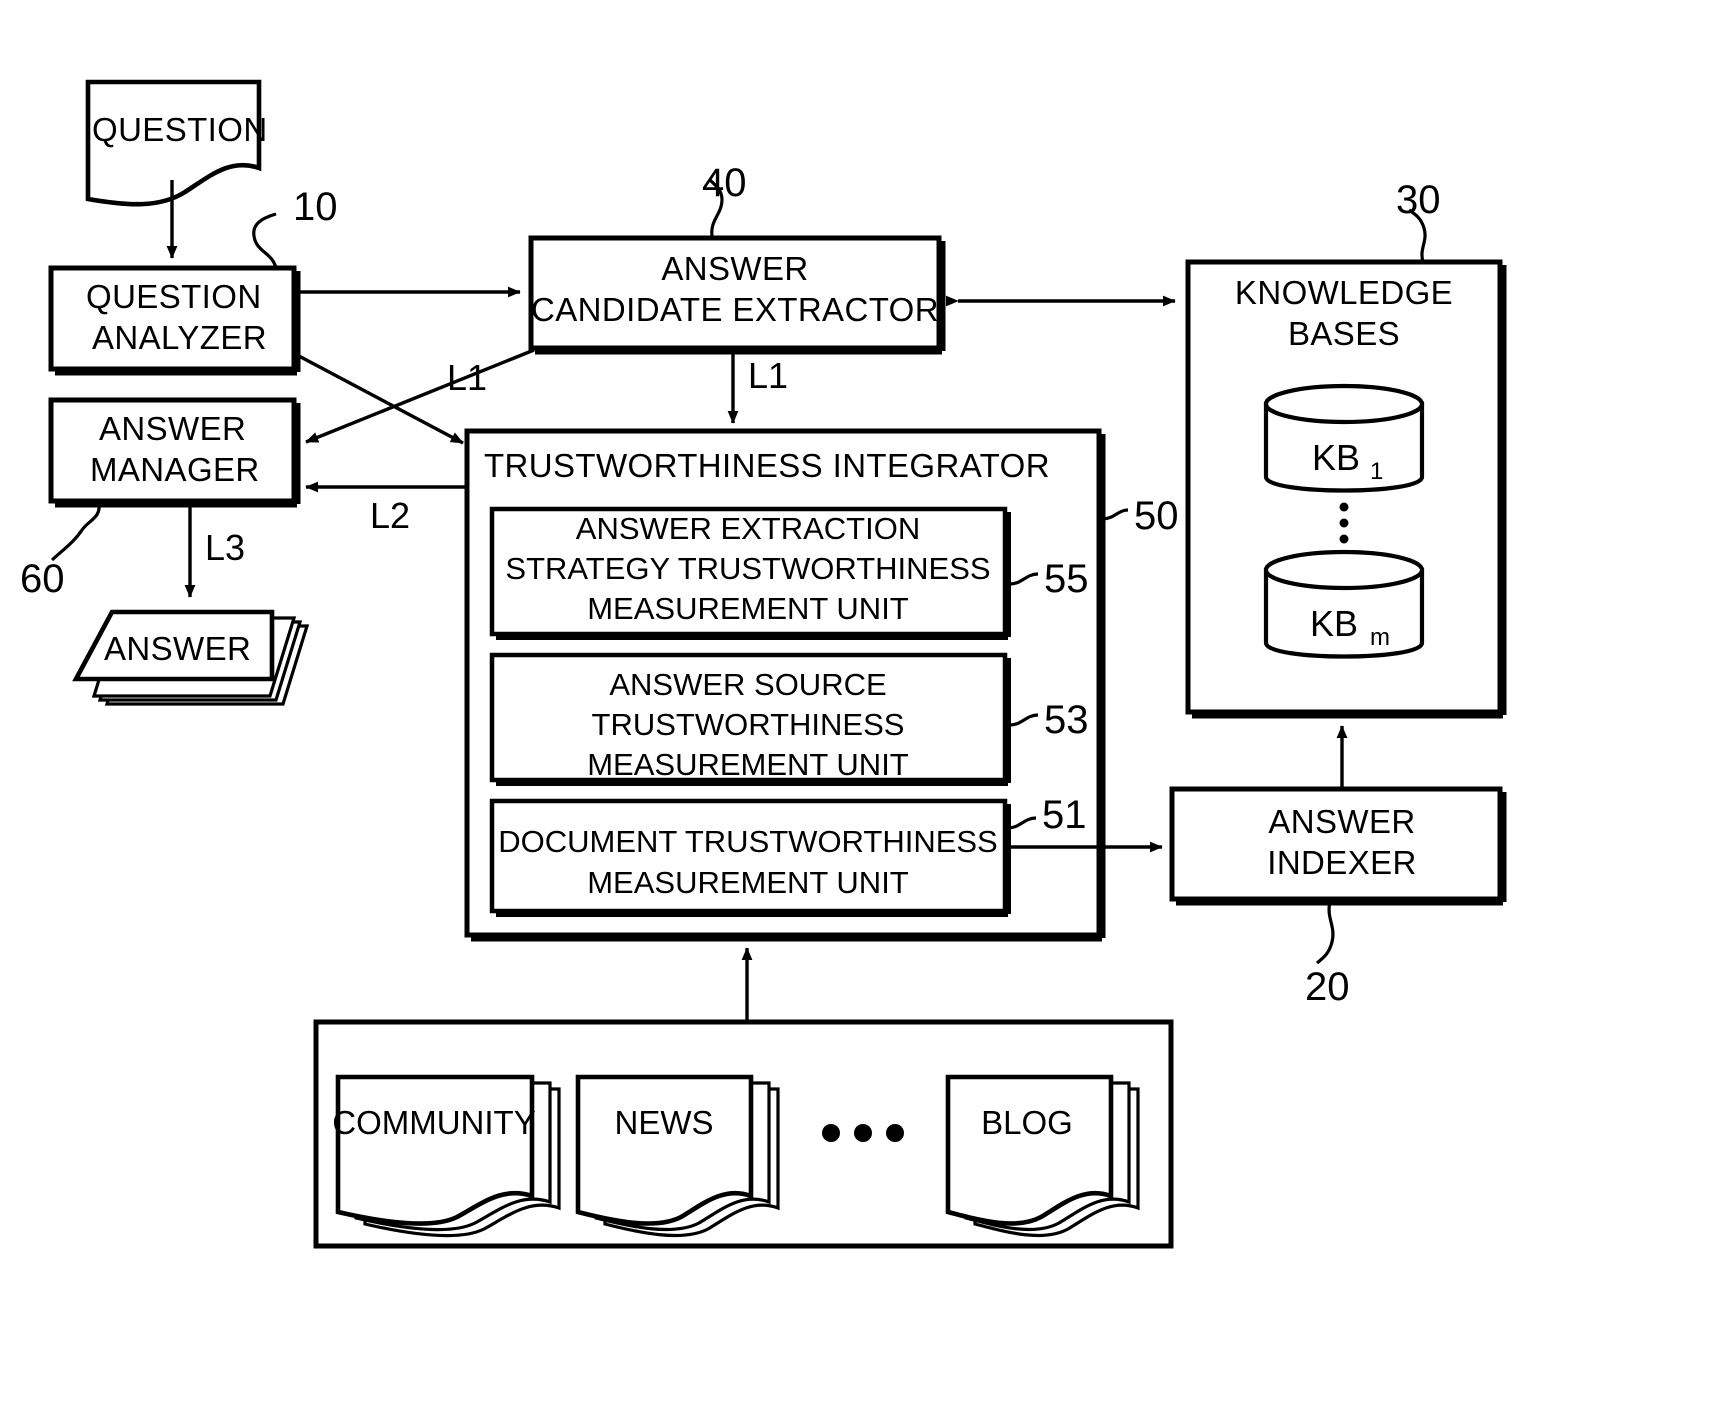  What do you see at coordinates (1064, 815) in the screenshot?
I see `ref-51: 51` at bounding box center [1064, 815].